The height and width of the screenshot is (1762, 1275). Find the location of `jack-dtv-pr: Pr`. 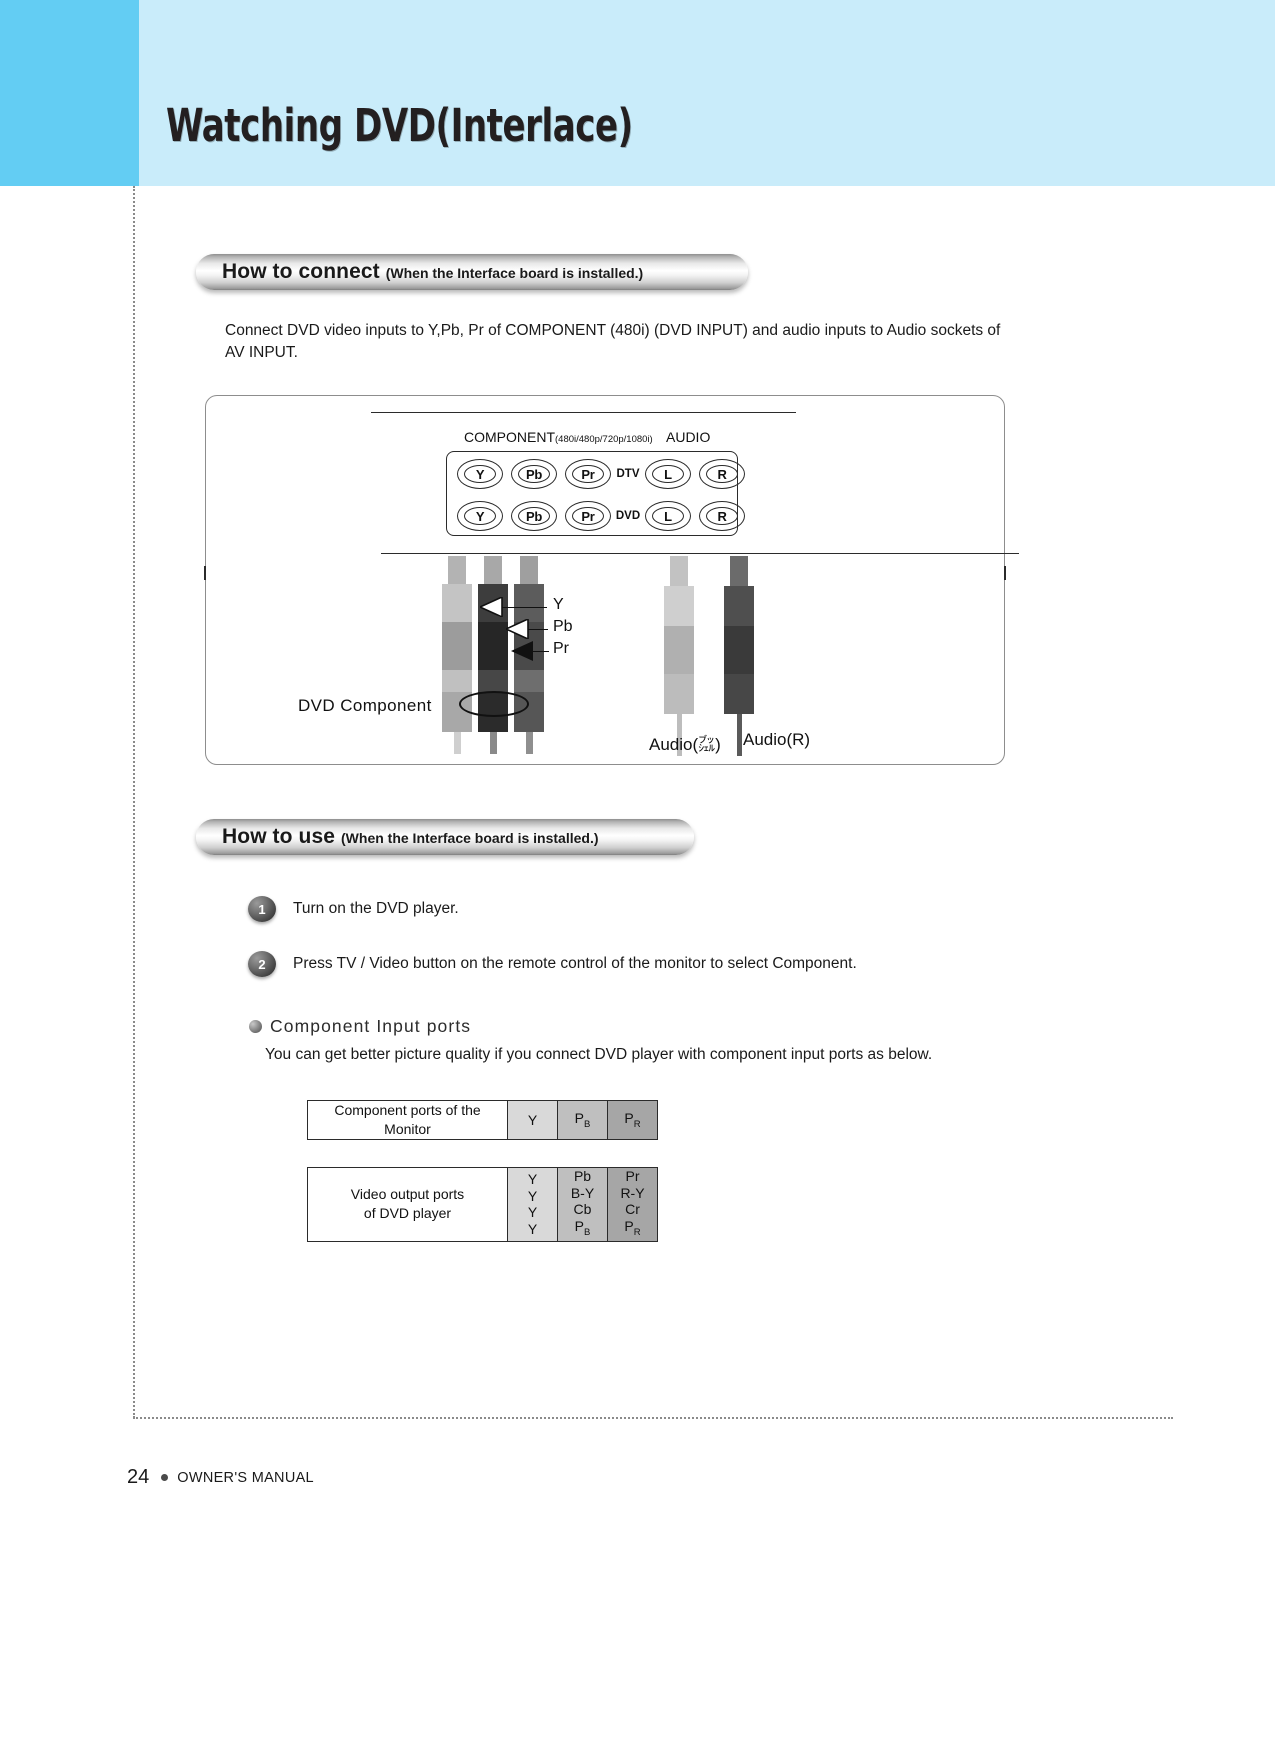

jack-dtv-pr: Pr is located at coordinates (588, 474).